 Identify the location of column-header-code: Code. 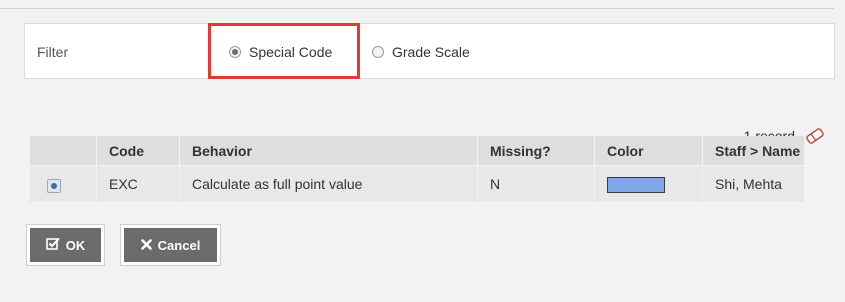
(138, 151).